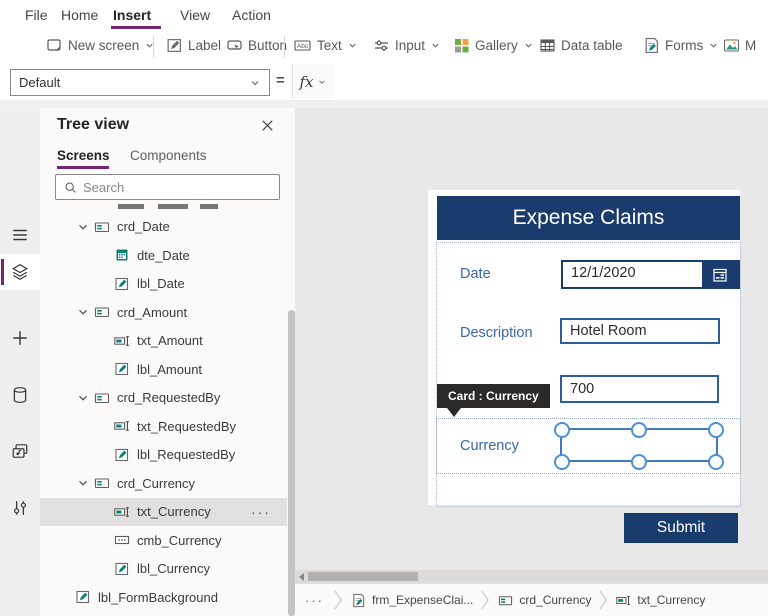 The image size is (768, 616). Describe the element at coordinates (102, 483) in the screenshot. I see `card-icon` at that location.